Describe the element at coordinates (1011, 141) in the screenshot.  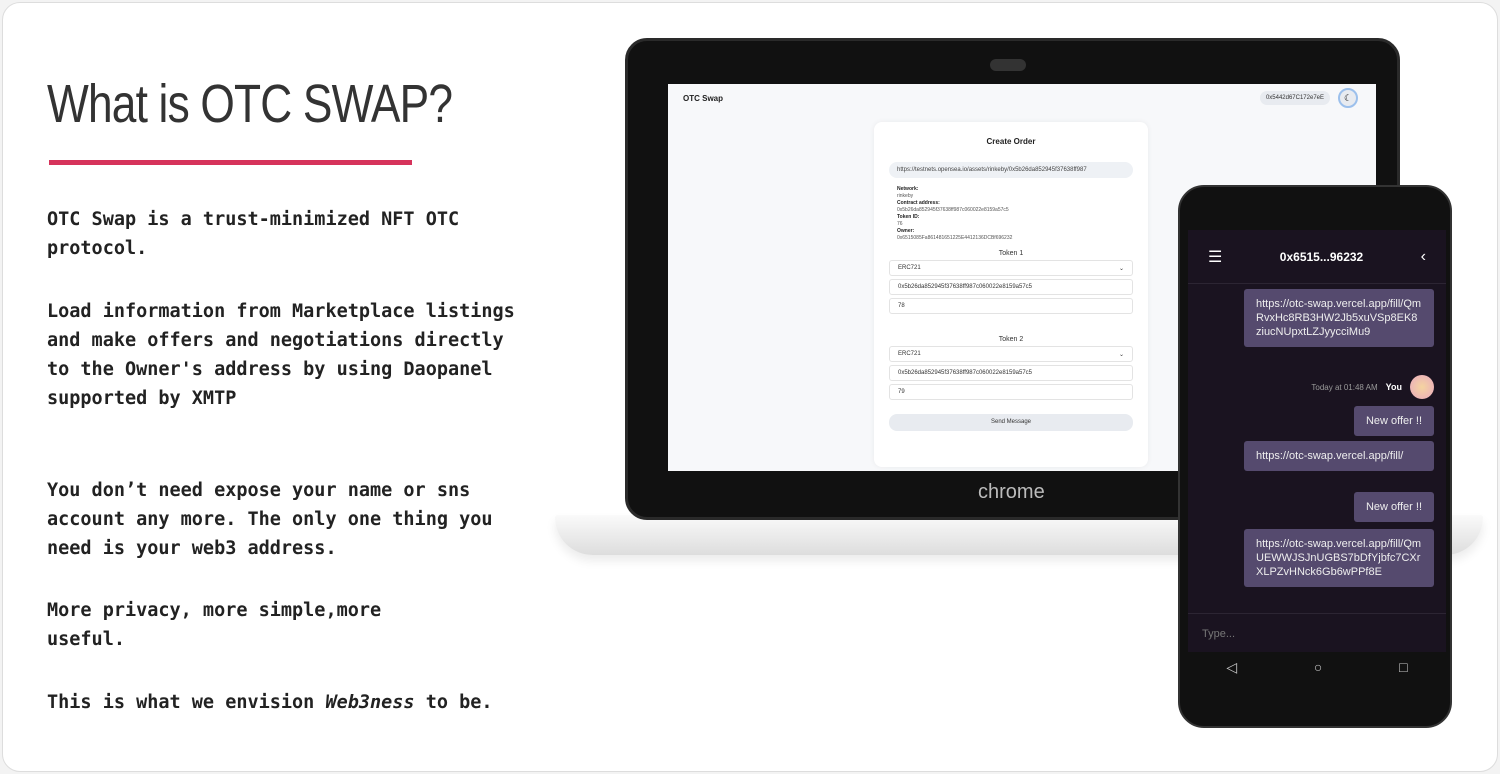
I see `form-heading: Create Order` at that location.